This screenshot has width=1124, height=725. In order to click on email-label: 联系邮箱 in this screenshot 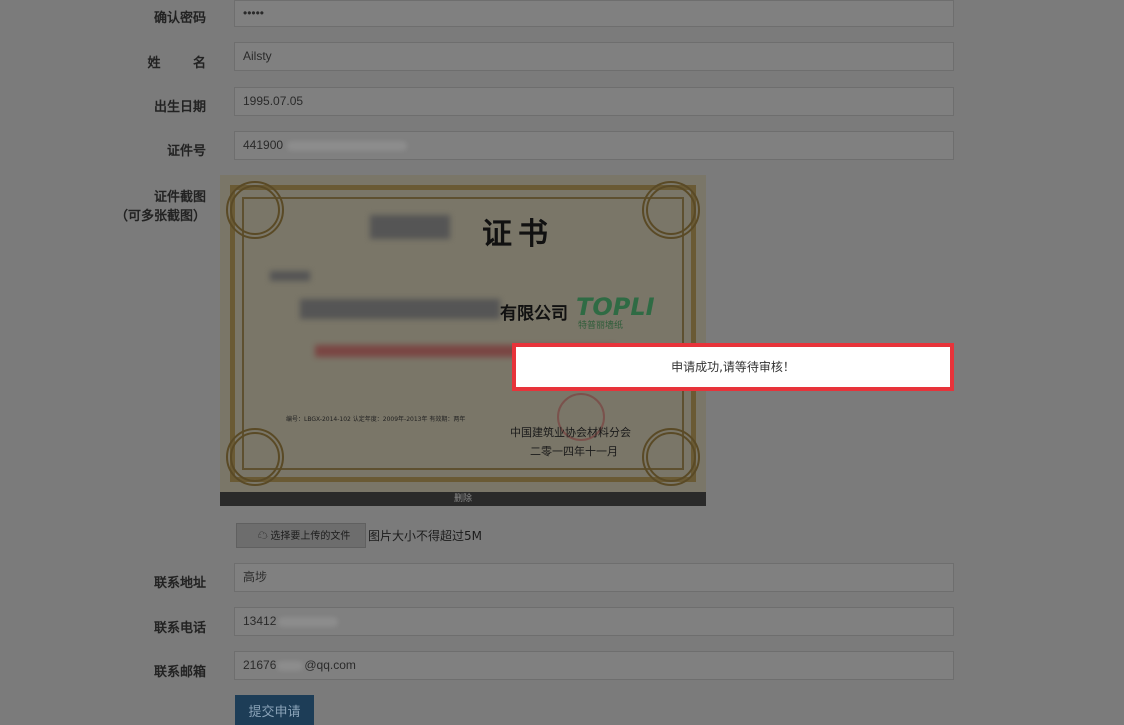, I will do `click(179, 672)`.